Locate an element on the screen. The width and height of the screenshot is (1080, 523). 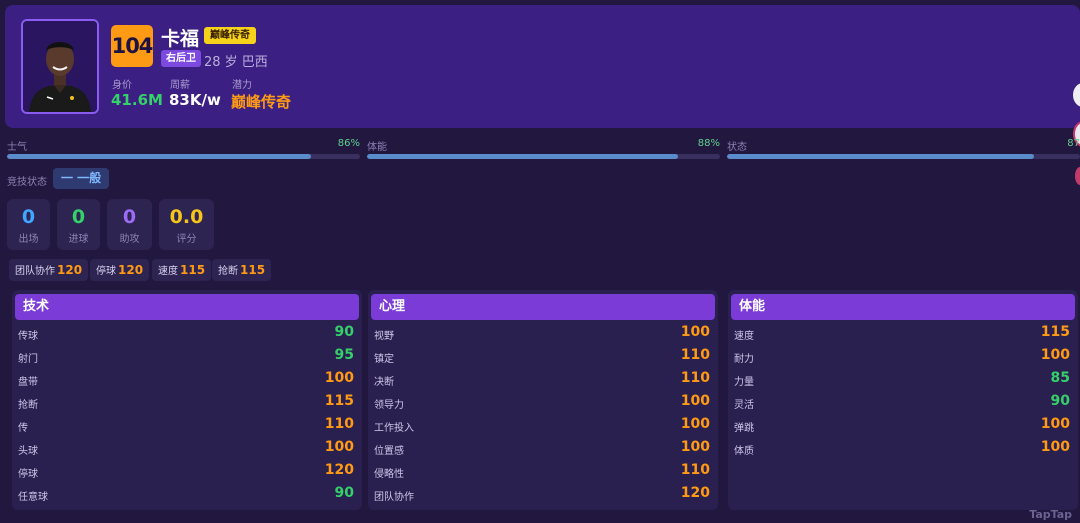
position-badge: 右后卫 is located at coordinates (181, 58).